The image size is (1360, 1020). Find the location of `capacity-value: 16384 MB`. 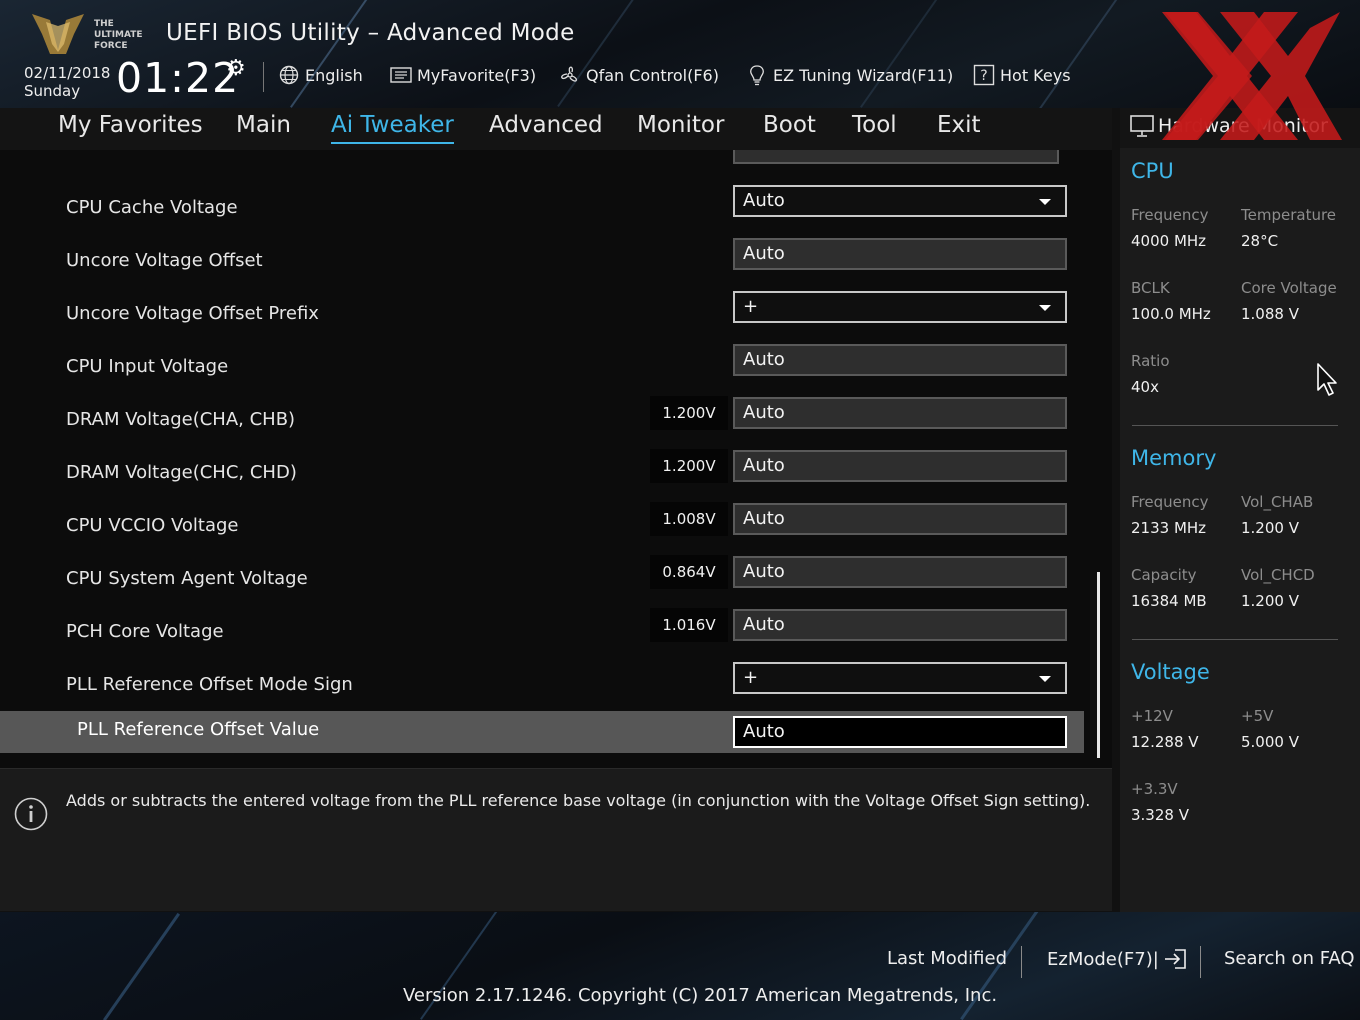

capacity-value: 16384 MB is located at coordinates (1169, 601).